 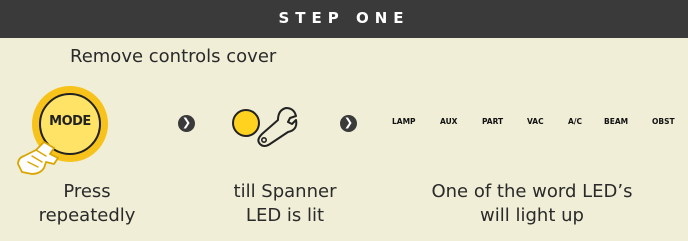 I want to click on step-title: STEP ONE, so click(x=344, y=18).